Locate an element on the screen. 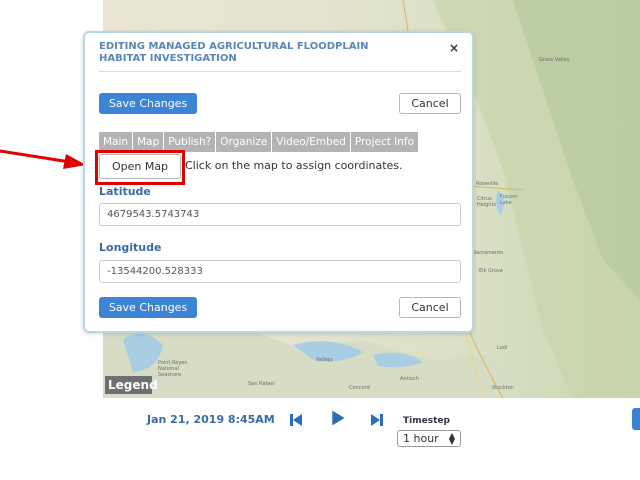  longitude-input: -13544200.528333 is located at coordinates (280, 271).